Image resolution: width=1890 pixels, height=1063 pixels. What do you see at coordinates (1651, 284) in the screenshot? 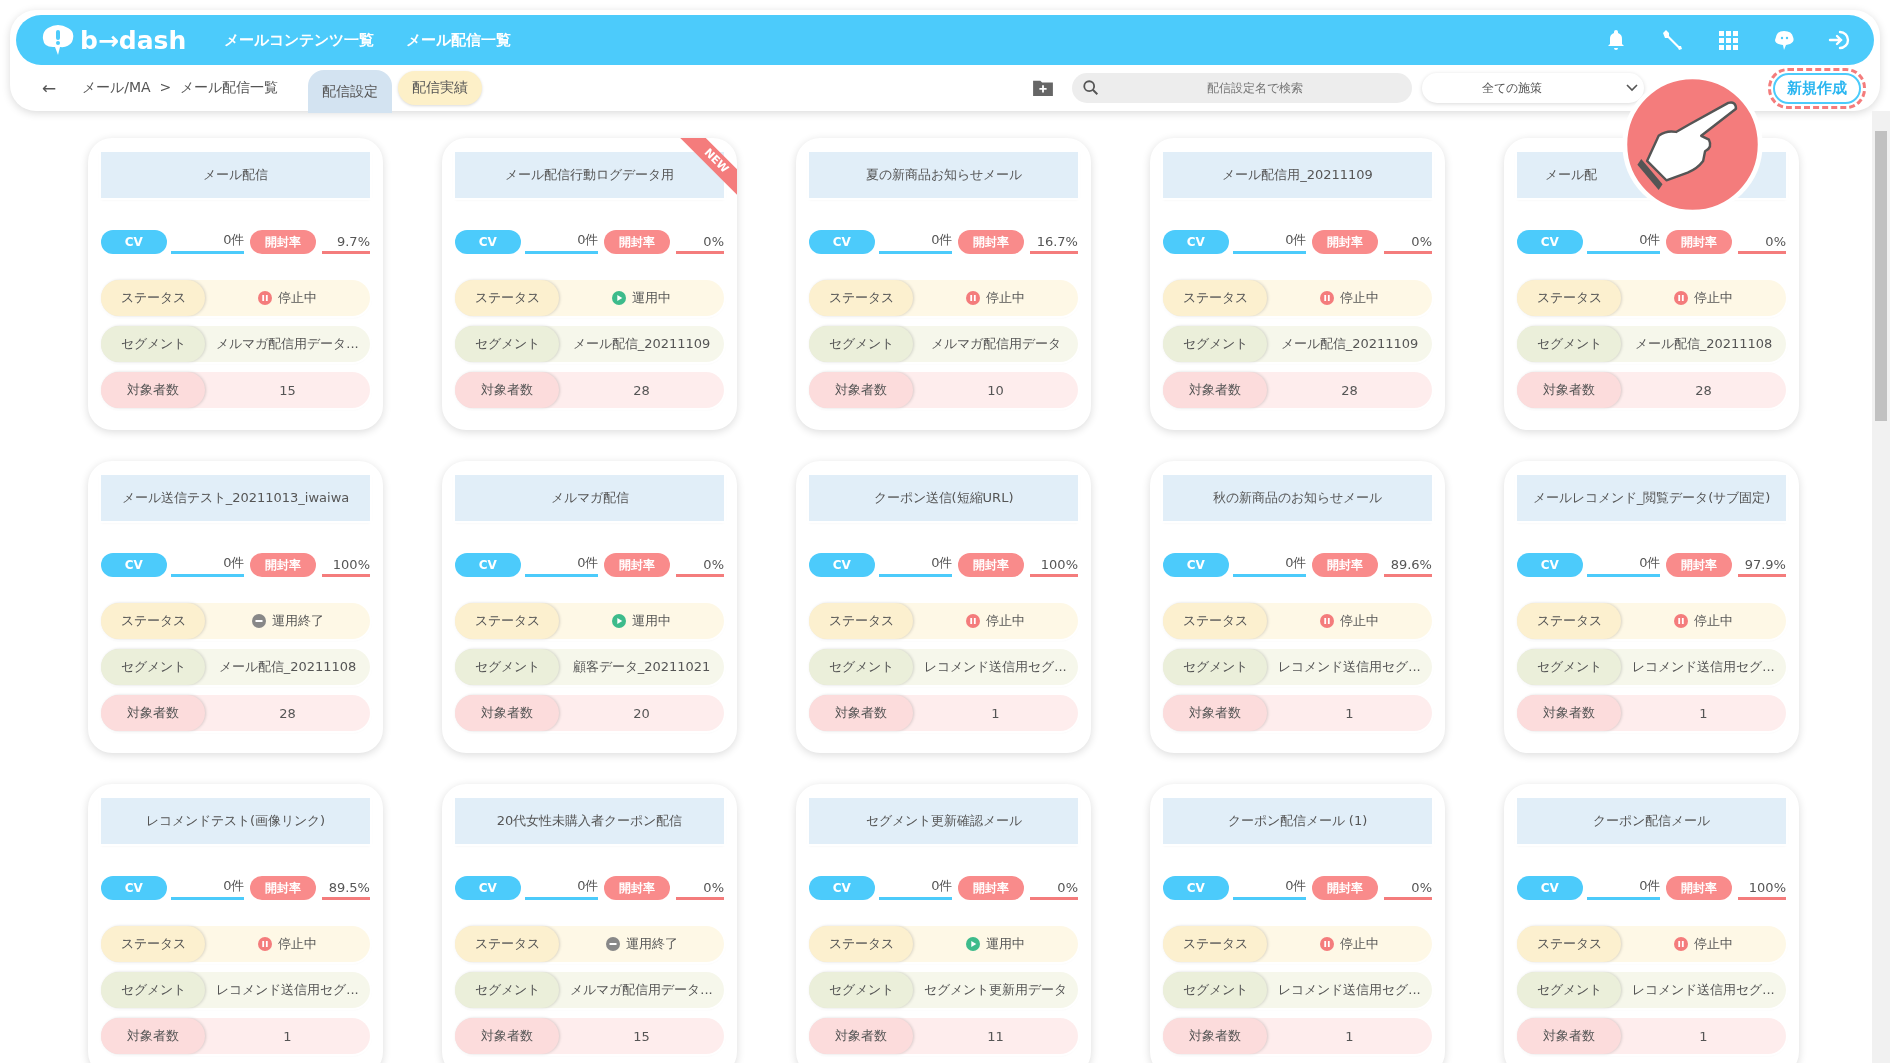
I see `campaign-card: メール配 CV 0件 開封率 0% ステータス 停止中 セグメント メール配信_20211108 対象者数 28` at bounding box center [1651, 284].